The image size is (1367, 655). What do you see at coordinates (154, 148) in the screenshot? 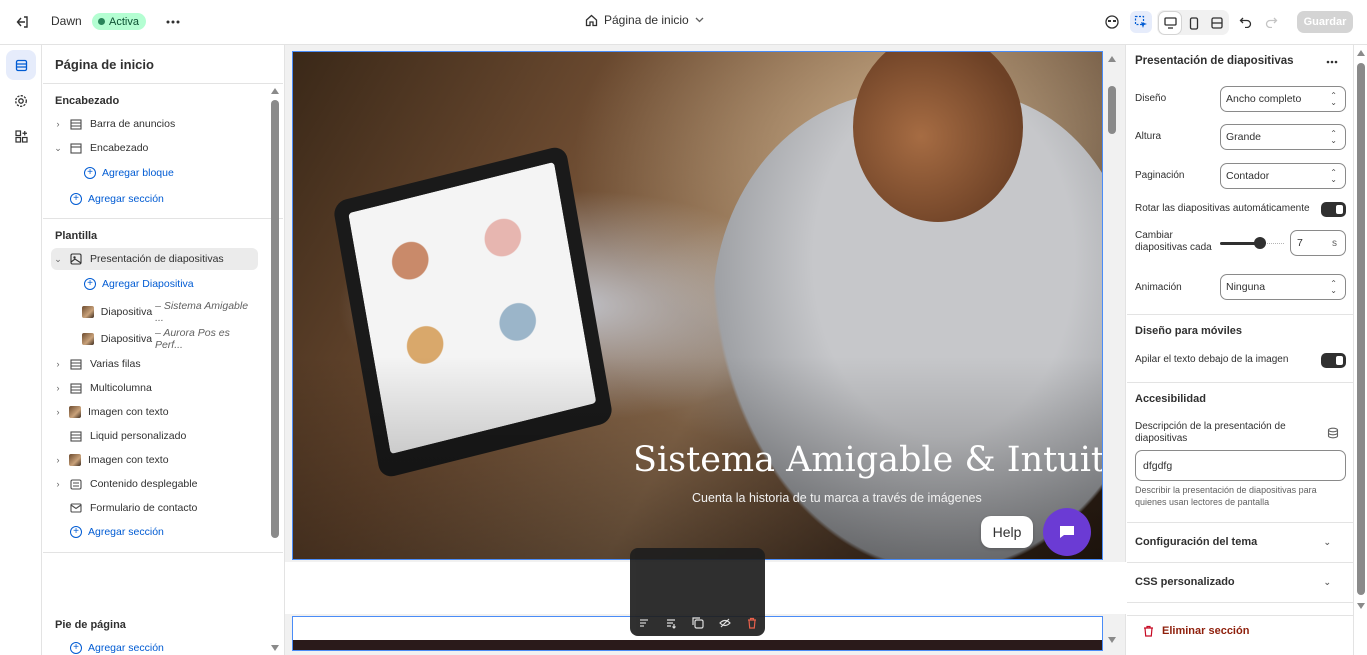
I see `sidebar-item-header: ⌄ Encabezado` at bounding box center [154, 148].